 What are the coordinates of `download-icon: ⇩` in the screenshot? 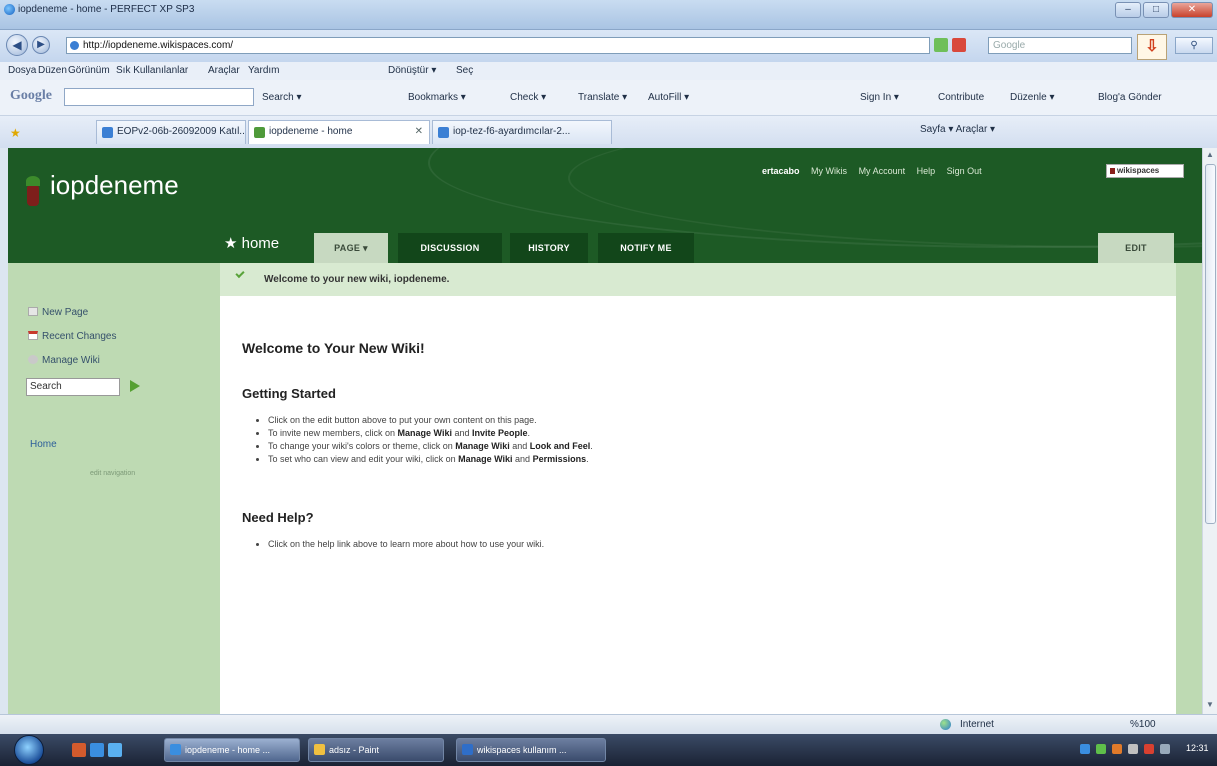 It's located at (1152, 47).